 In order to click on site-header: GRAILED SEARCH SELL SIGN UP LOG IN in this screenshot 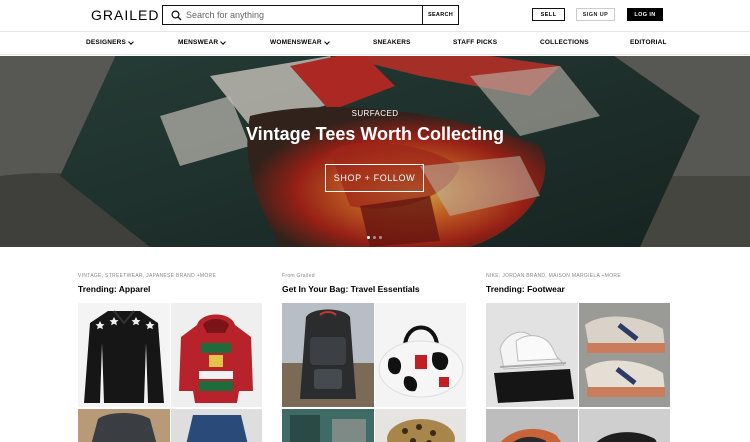, I will do `click(375, 16)`.